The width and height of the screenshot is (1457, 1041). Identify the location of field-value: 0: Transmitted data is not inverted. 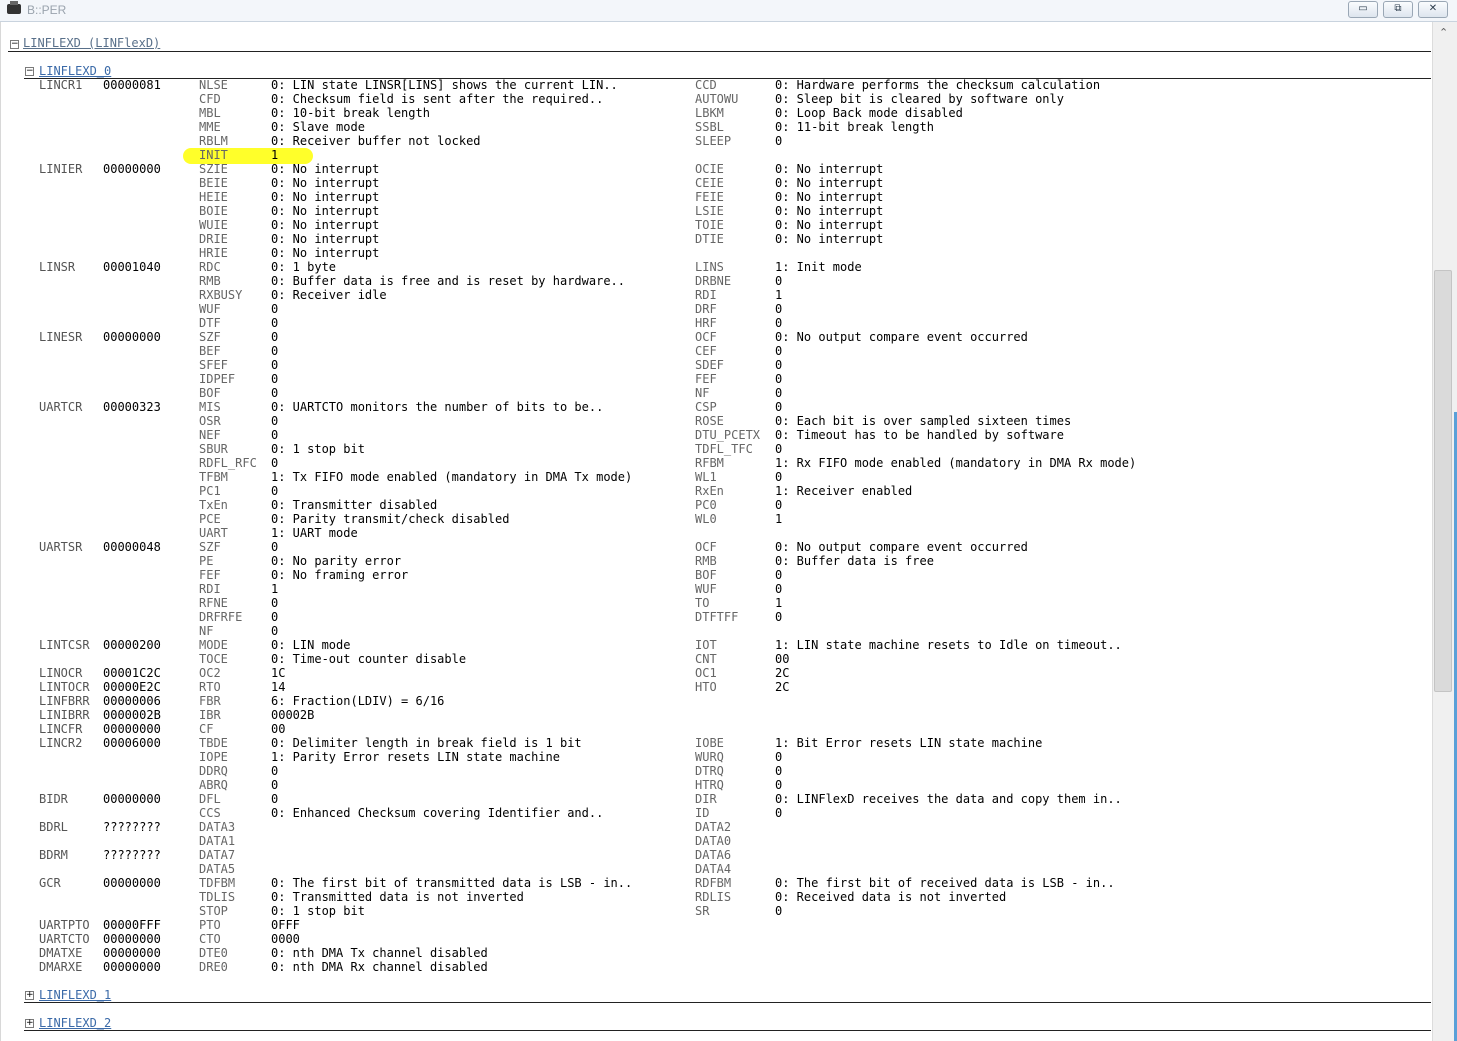
(397, 897).